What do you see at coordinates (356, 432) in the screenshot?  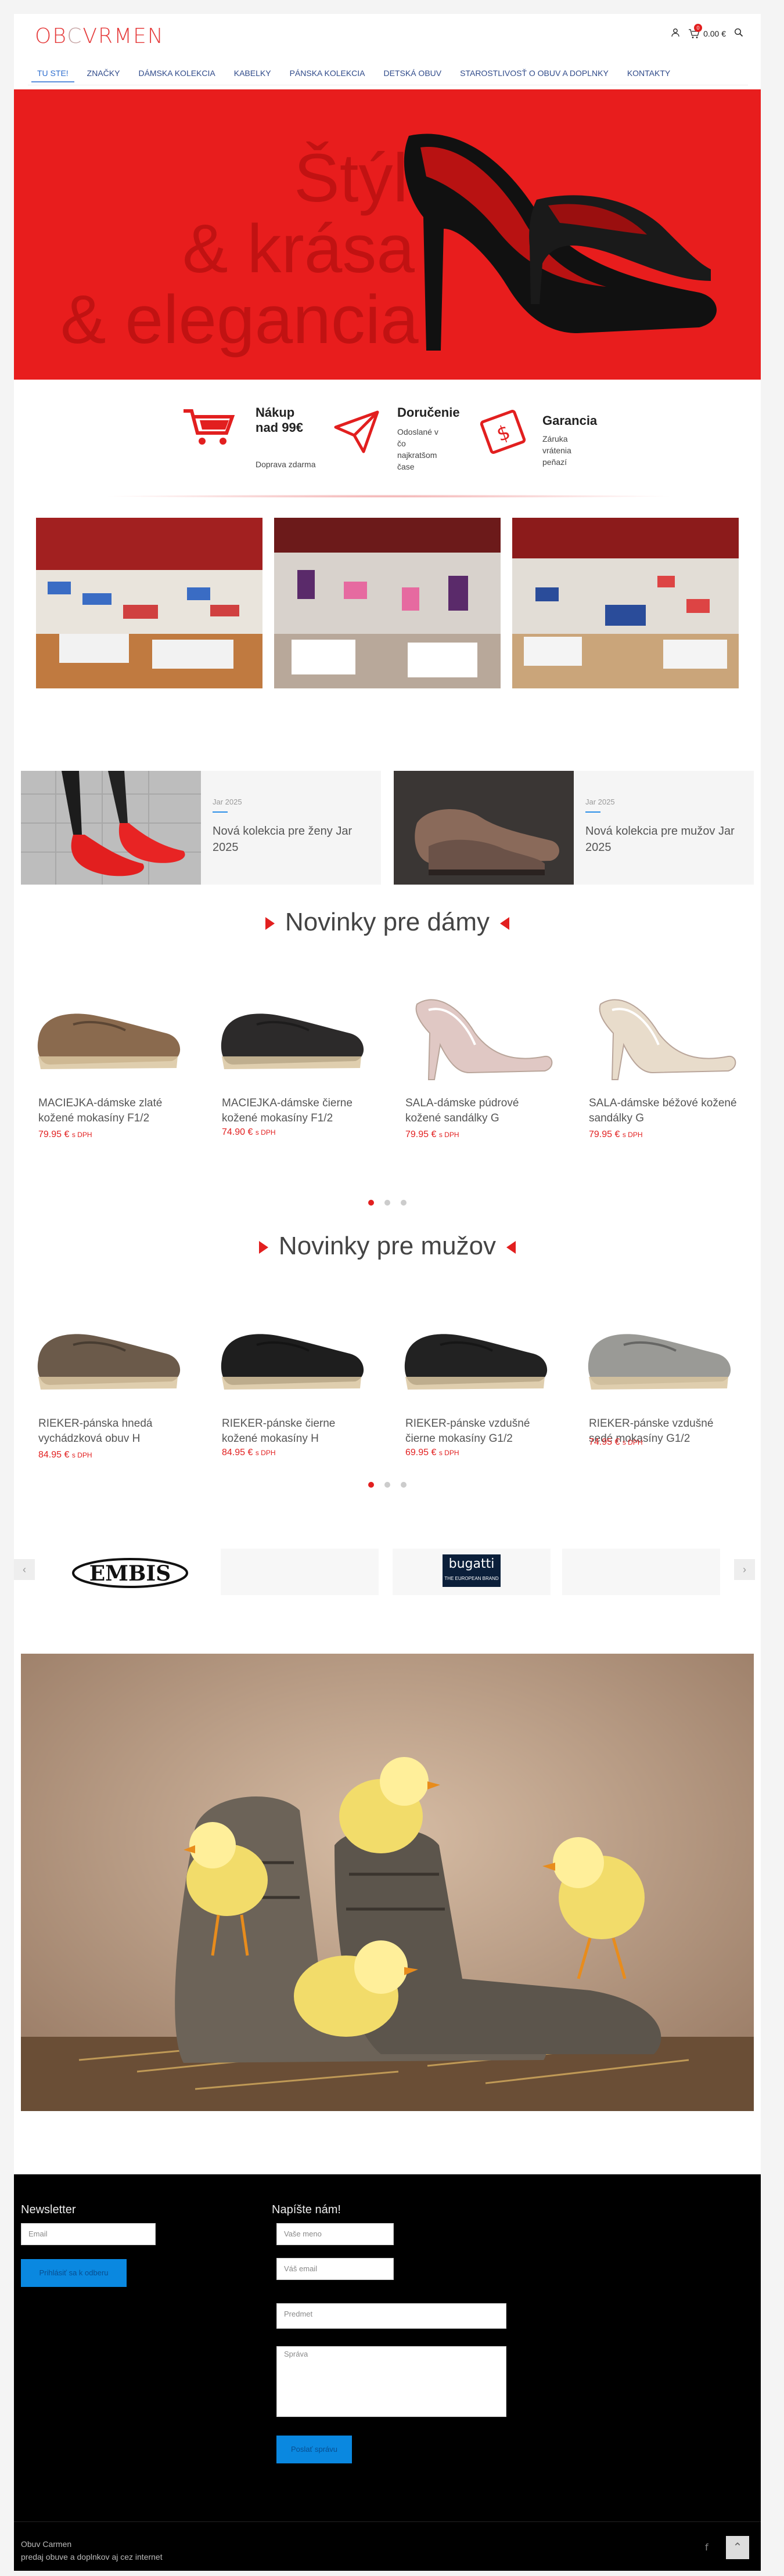 I see `paper-plane-icon` at bounding box center [356, 432].